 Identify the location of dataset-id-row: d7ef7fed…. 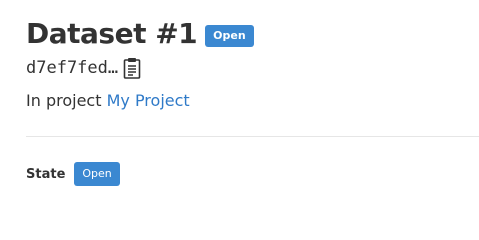
(83, 68).